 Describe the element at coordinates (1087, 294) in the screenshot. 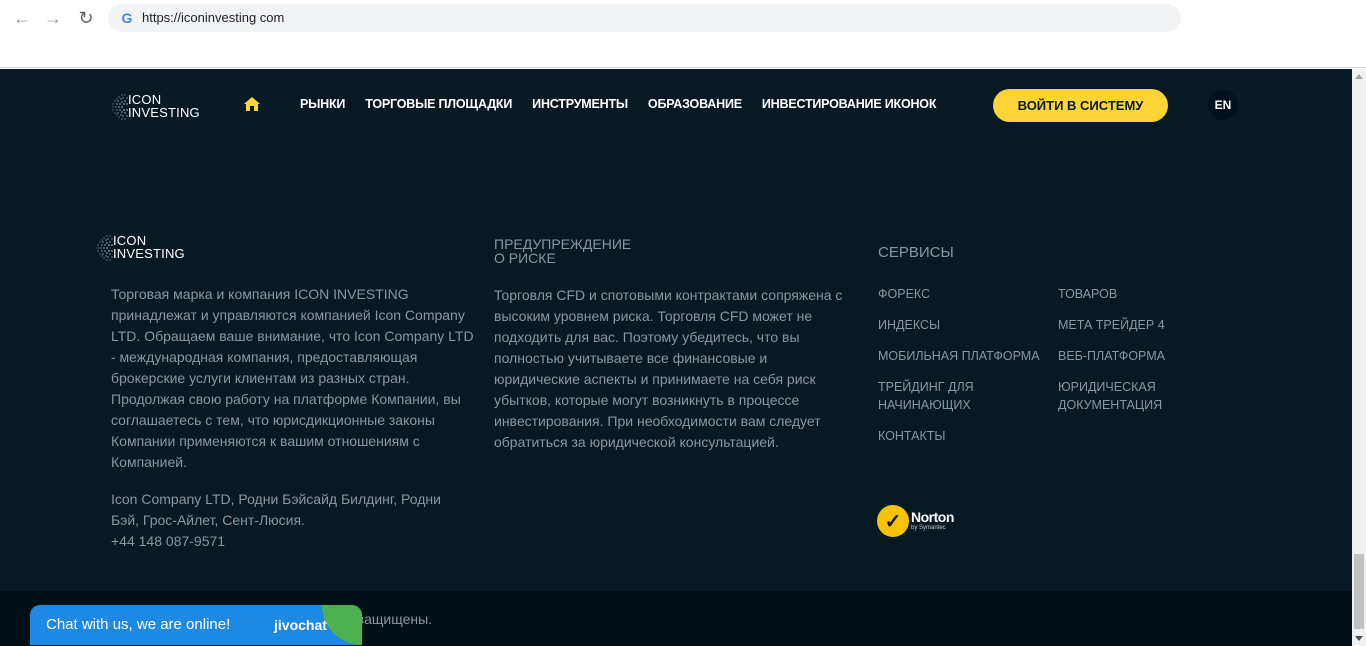

I see `service-link-commodities: ТОВАРОВ` at that location.